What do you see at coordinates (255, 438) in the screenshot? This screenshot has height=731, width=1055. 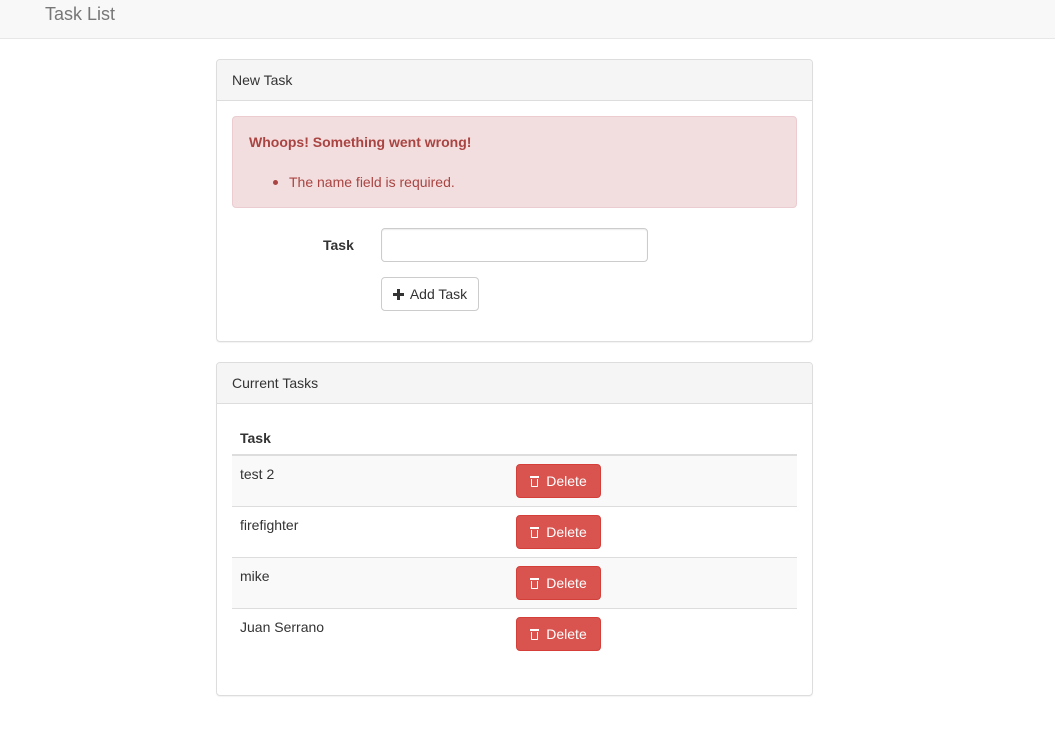 I see `column-header-task: Task` at bounding box center [255, 438].